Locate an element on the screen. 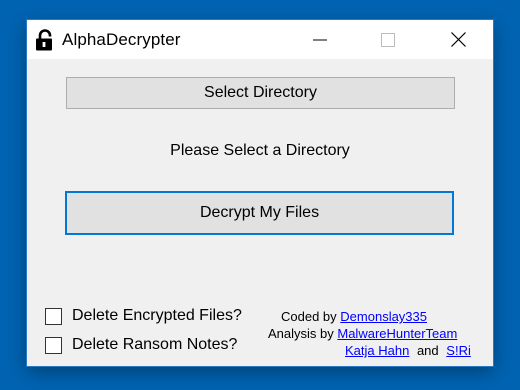 Image resolution: width=520 pixels, height=390 pixels. maximize-icon is located at coordinates (388, 39).